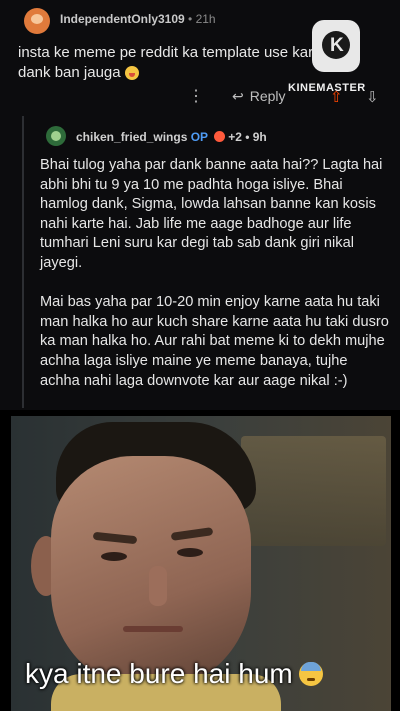 Image resolution: width=400 pixels, height=711 pixels. I want to click on reply-header: chiken_fried_wings OP +2 • 9h, so click(171, 137).